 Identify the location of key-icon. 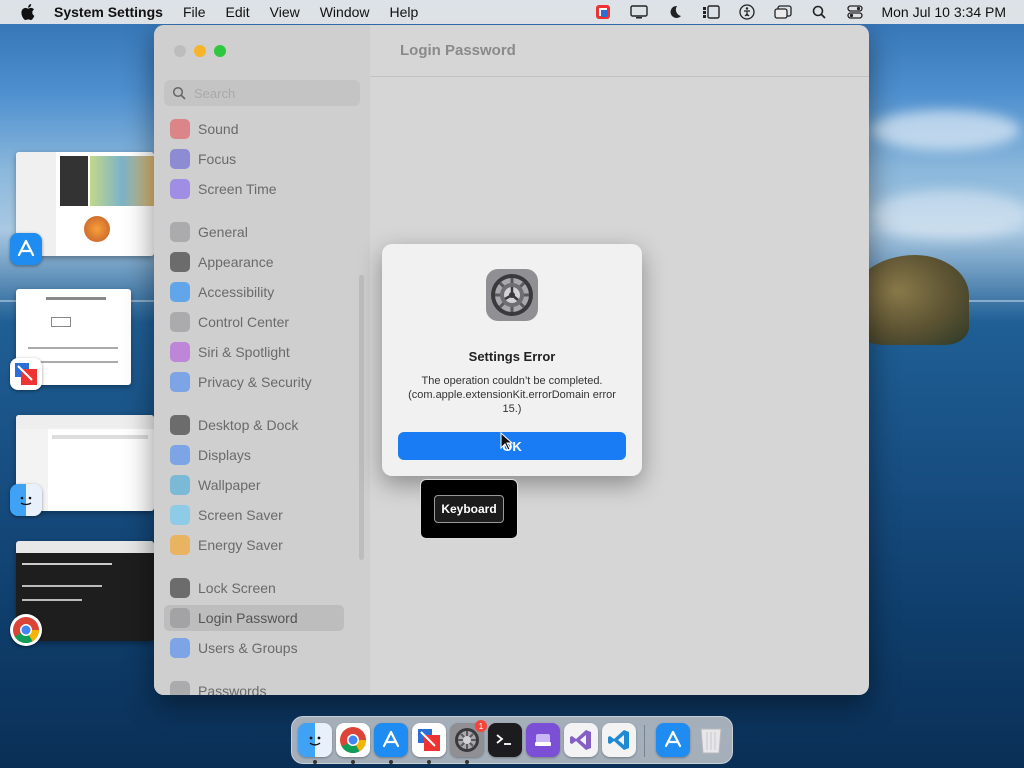
(180, 688).